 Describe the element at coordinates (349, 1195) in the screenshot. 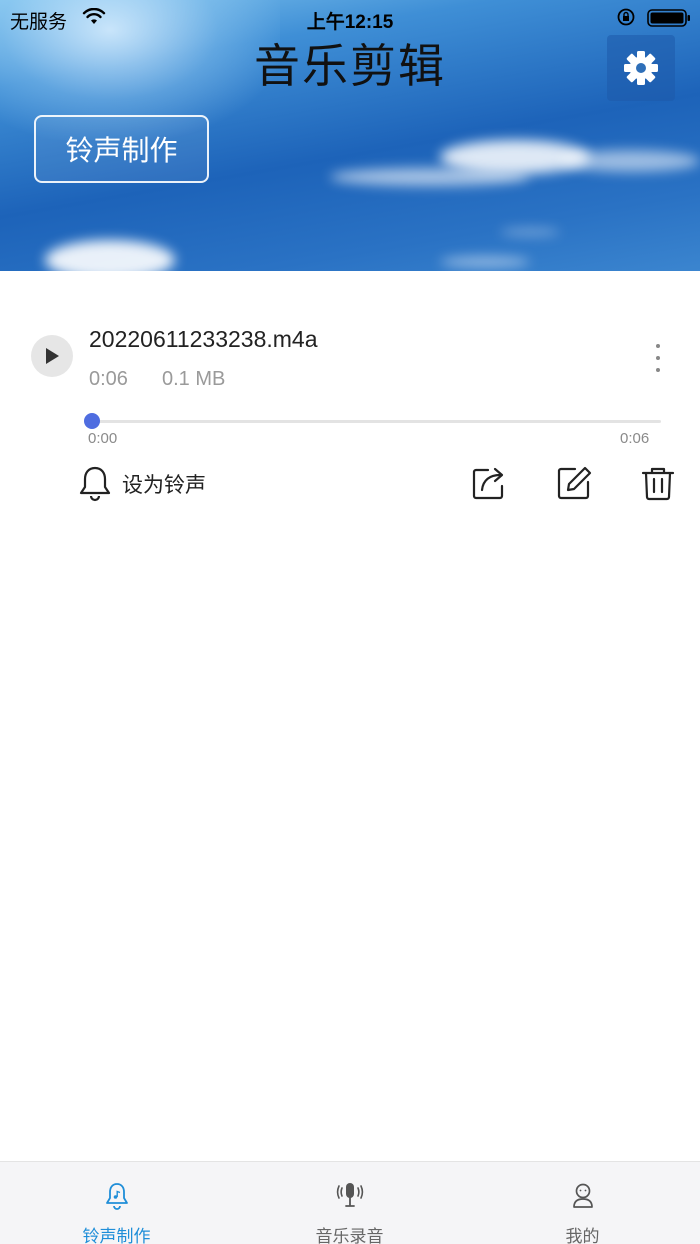

I see `microphone-icon` at that location.